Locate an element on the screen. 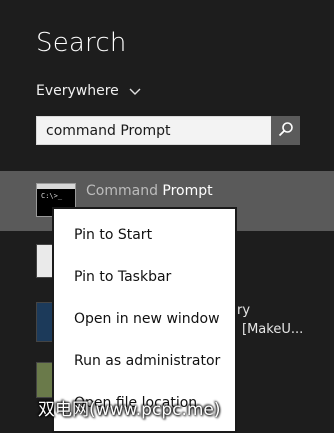 The height and width of the screenshot is (433, 334). result-title-match: Prompt is located at coordinates (187, 191).